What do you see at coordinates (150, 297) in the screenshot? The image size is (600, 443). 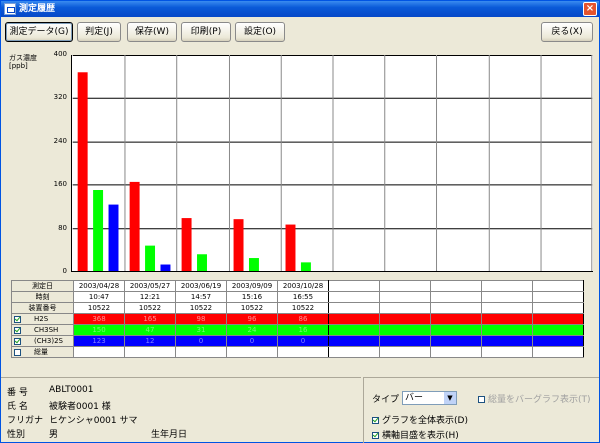 I see `time-row-cell: 12:21` at bounding box center [150, 297].